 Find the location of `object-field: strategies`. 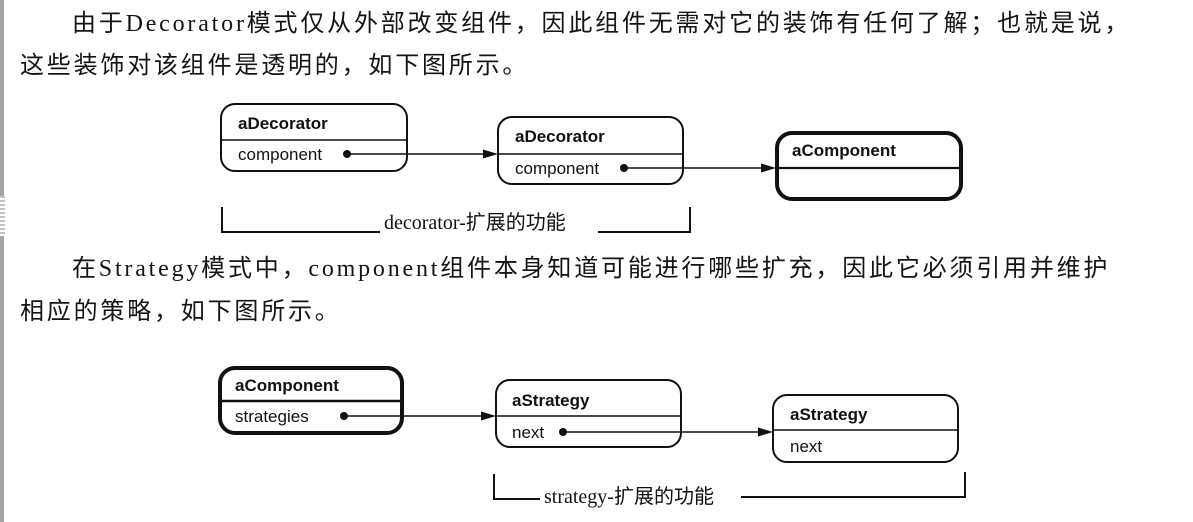

object-field: strategies is located at coordinates (272, 416).